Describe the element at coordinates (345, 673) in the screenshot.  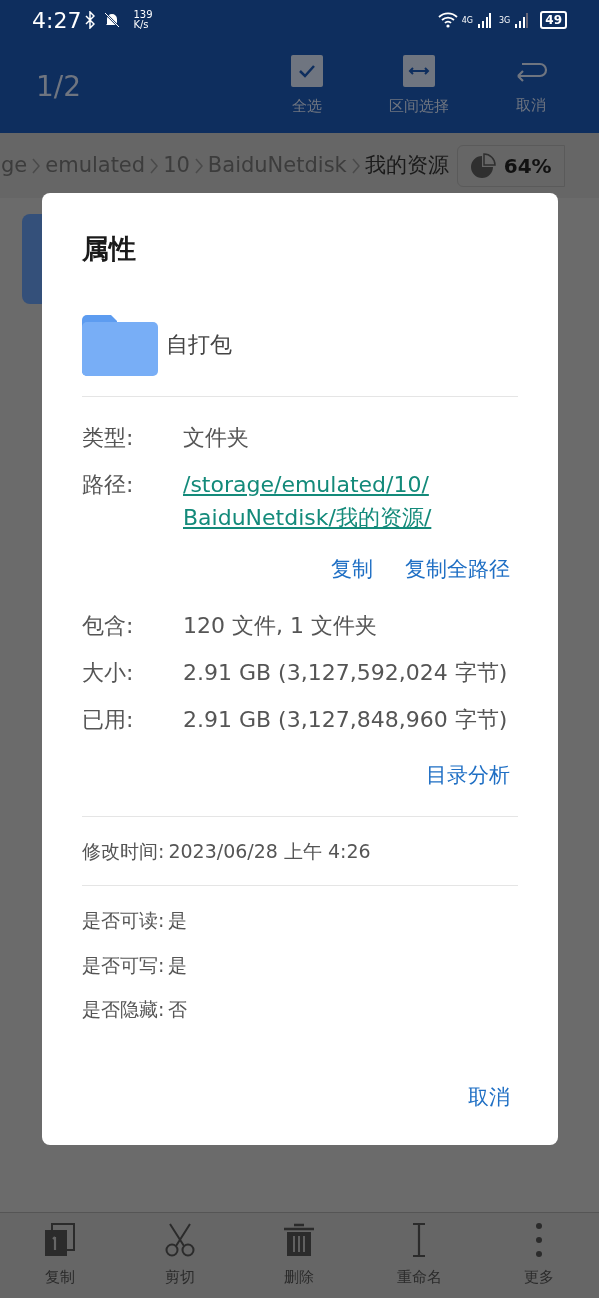
I see `property-value: 2.91 GB (3,127,592,024 字节)` at that location.